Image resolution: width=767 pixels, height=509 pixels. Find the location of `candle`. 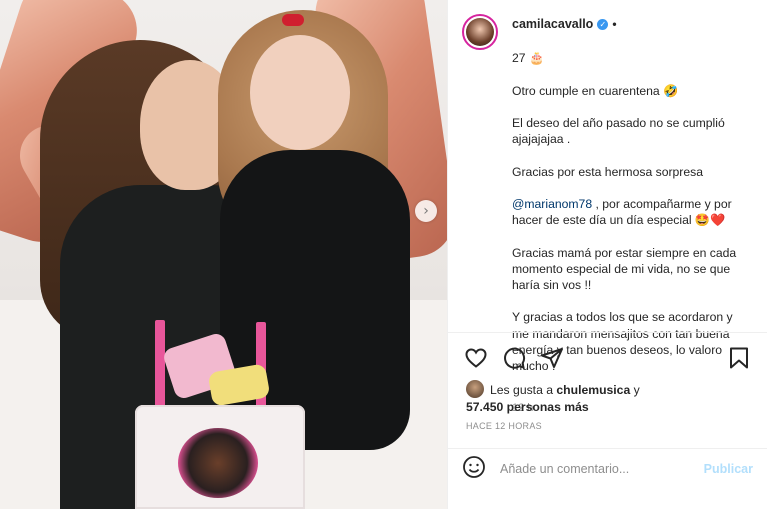

candle is located at coordinates (160, 365).